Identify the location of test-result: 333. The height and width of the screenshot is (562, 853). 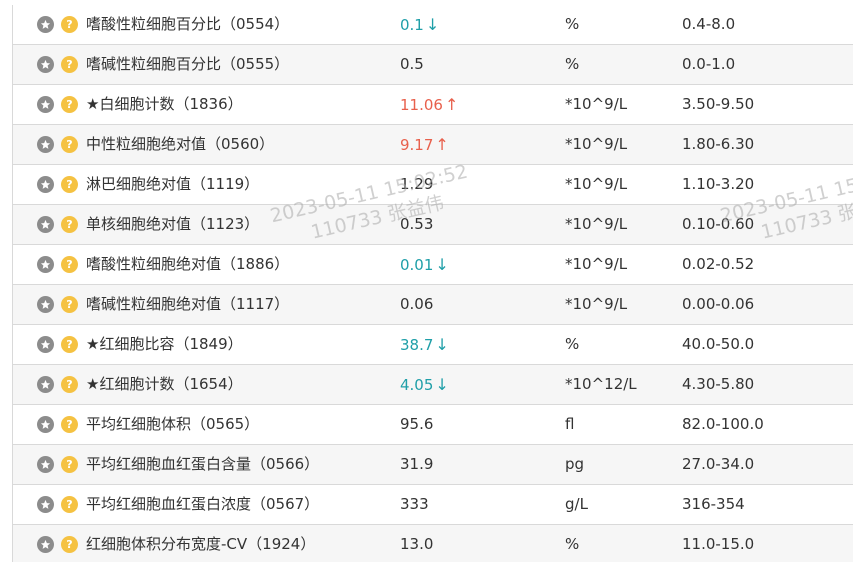
(414, 504).